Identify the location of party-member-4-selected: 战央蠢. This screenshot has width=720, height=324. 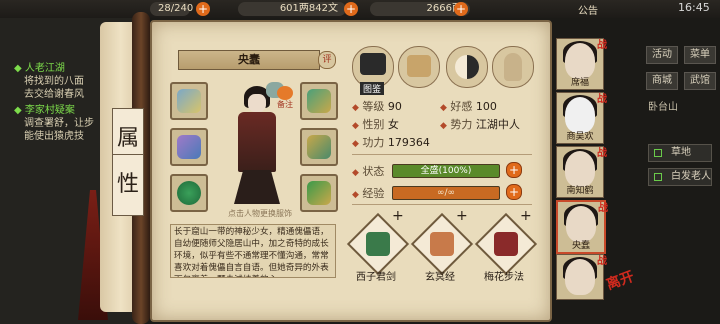
(582, 227).